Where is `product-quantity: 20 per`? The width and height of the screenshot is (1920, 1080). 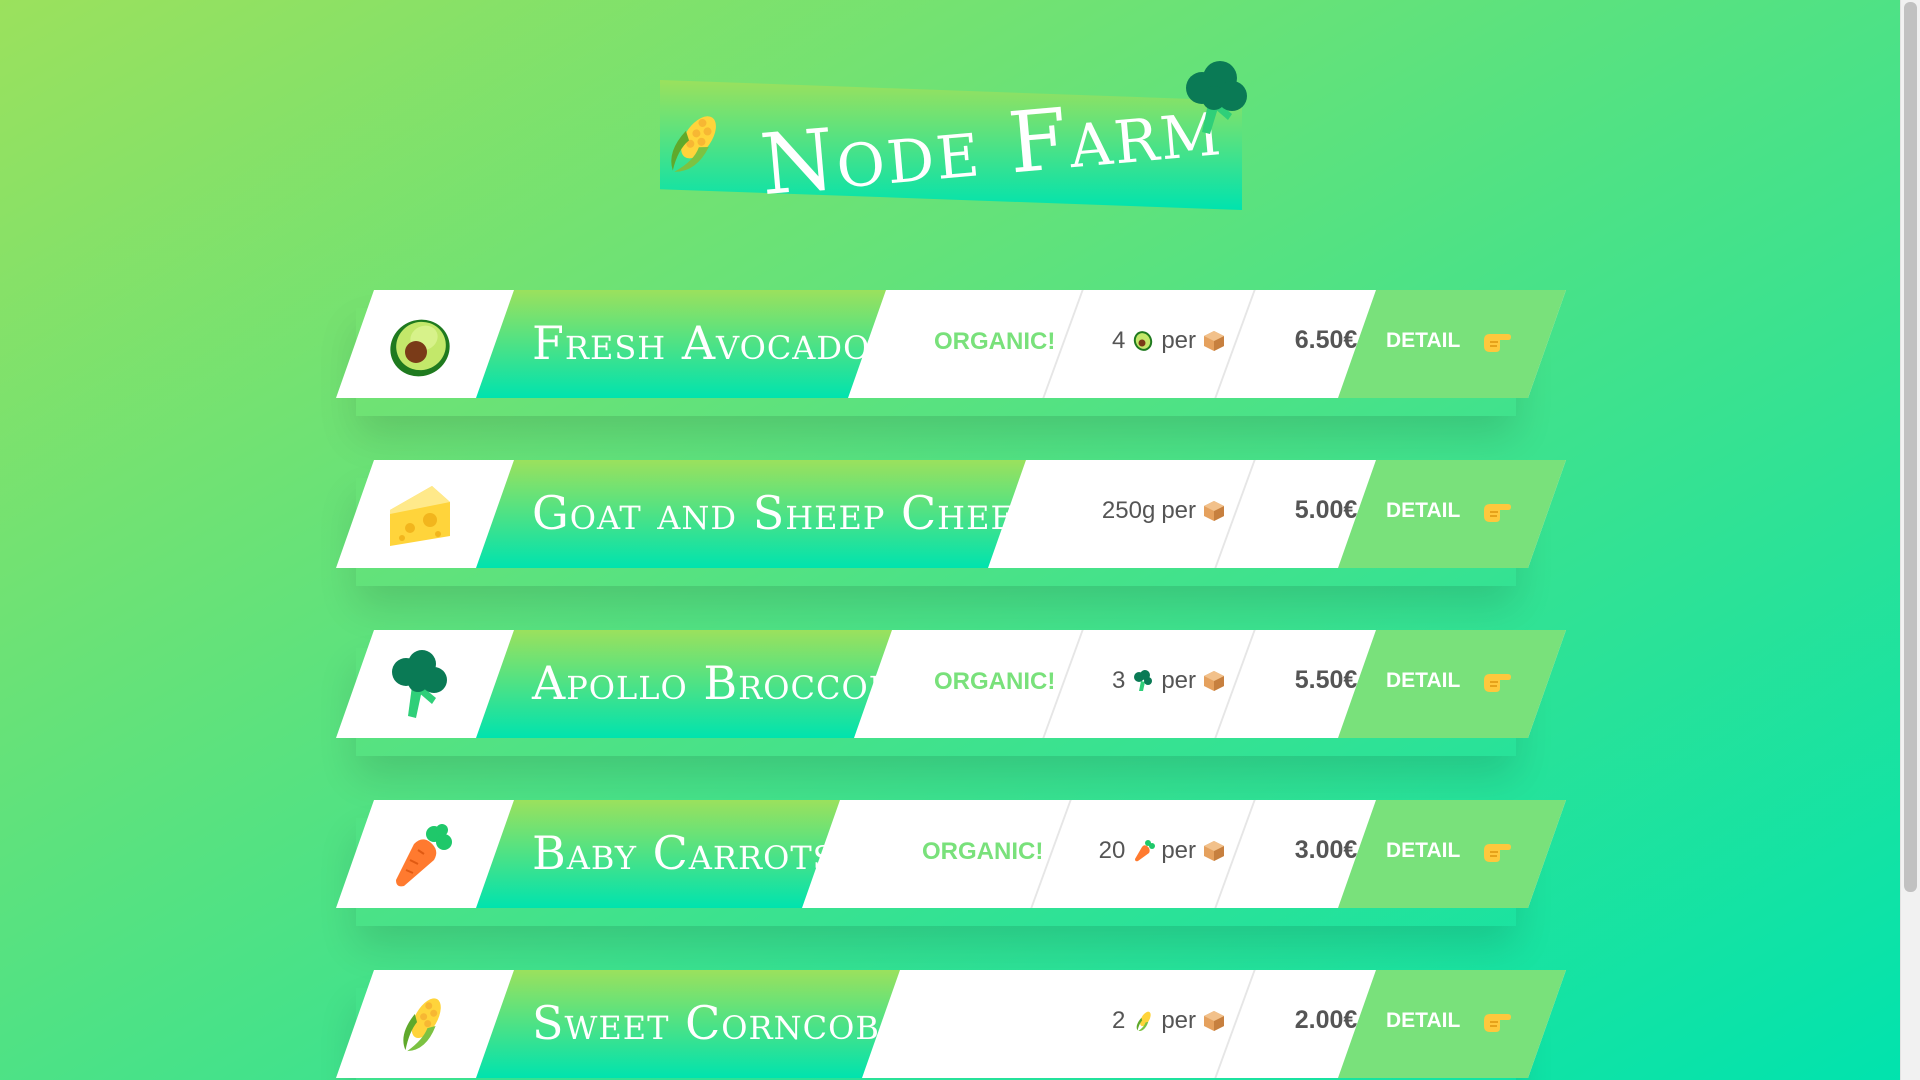 product-quantity: 20 per is located at coordinates (1162, 851).